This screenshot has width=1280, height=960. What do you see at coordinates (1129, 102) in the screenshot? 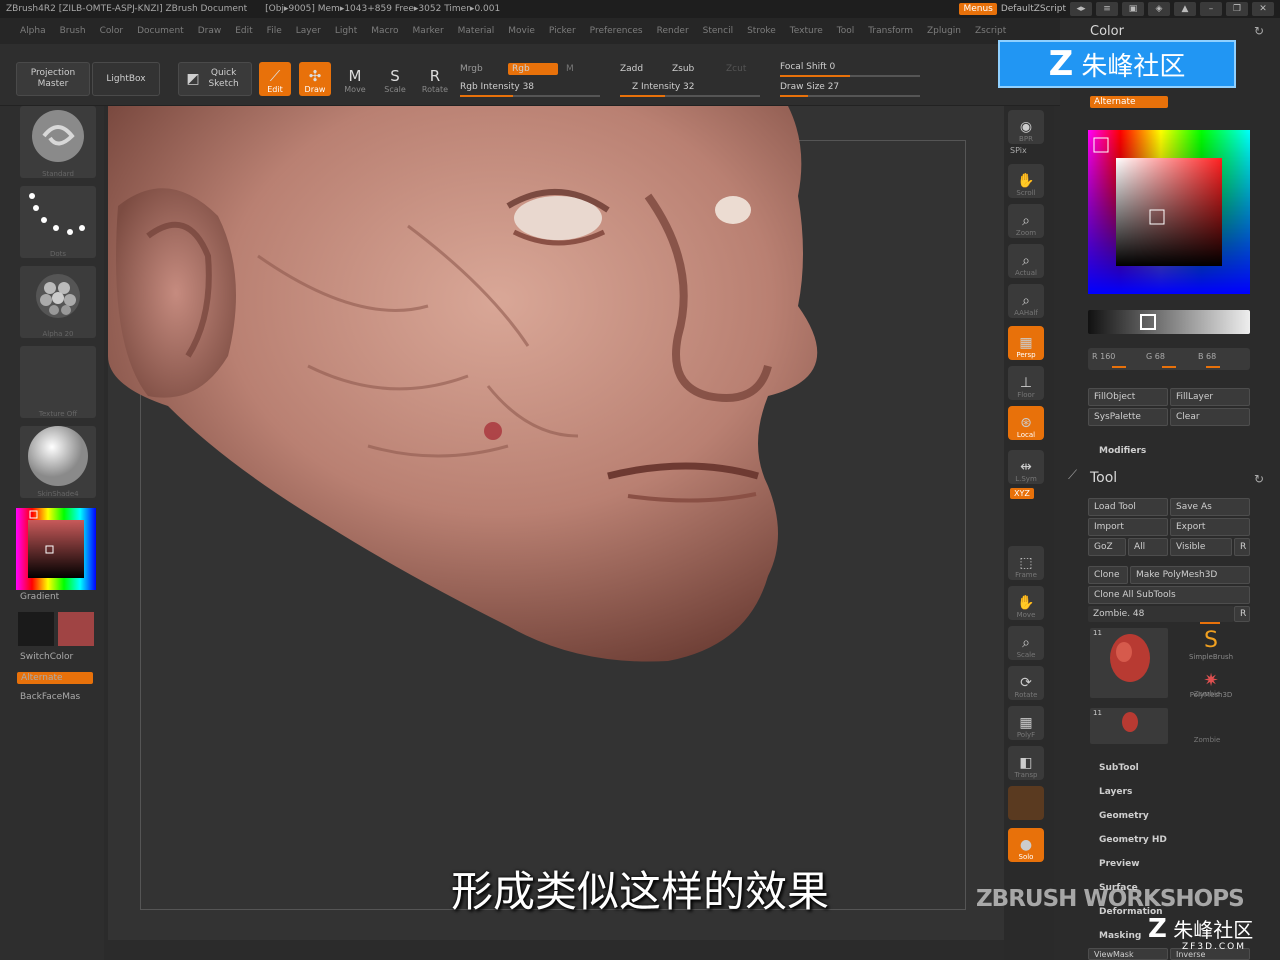
I see `alternate-button: Alternate` at bounding box center [1129, 102].